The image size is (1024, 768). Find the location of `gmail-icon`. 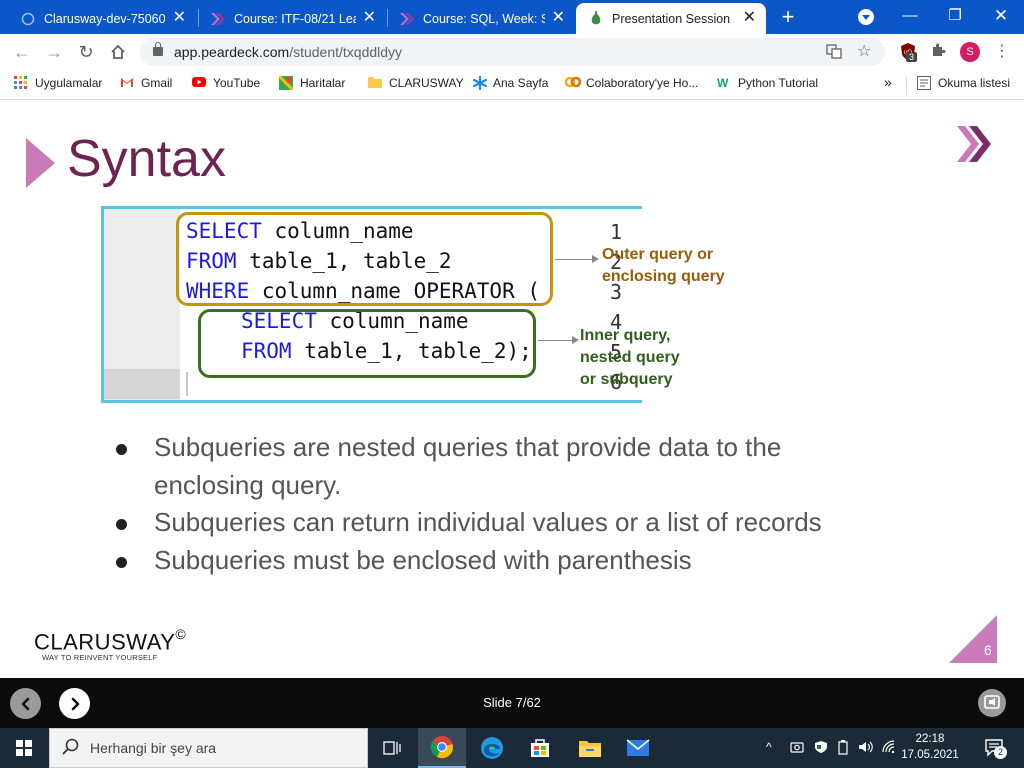

gmail-icon is located at coordinates (127, 83).